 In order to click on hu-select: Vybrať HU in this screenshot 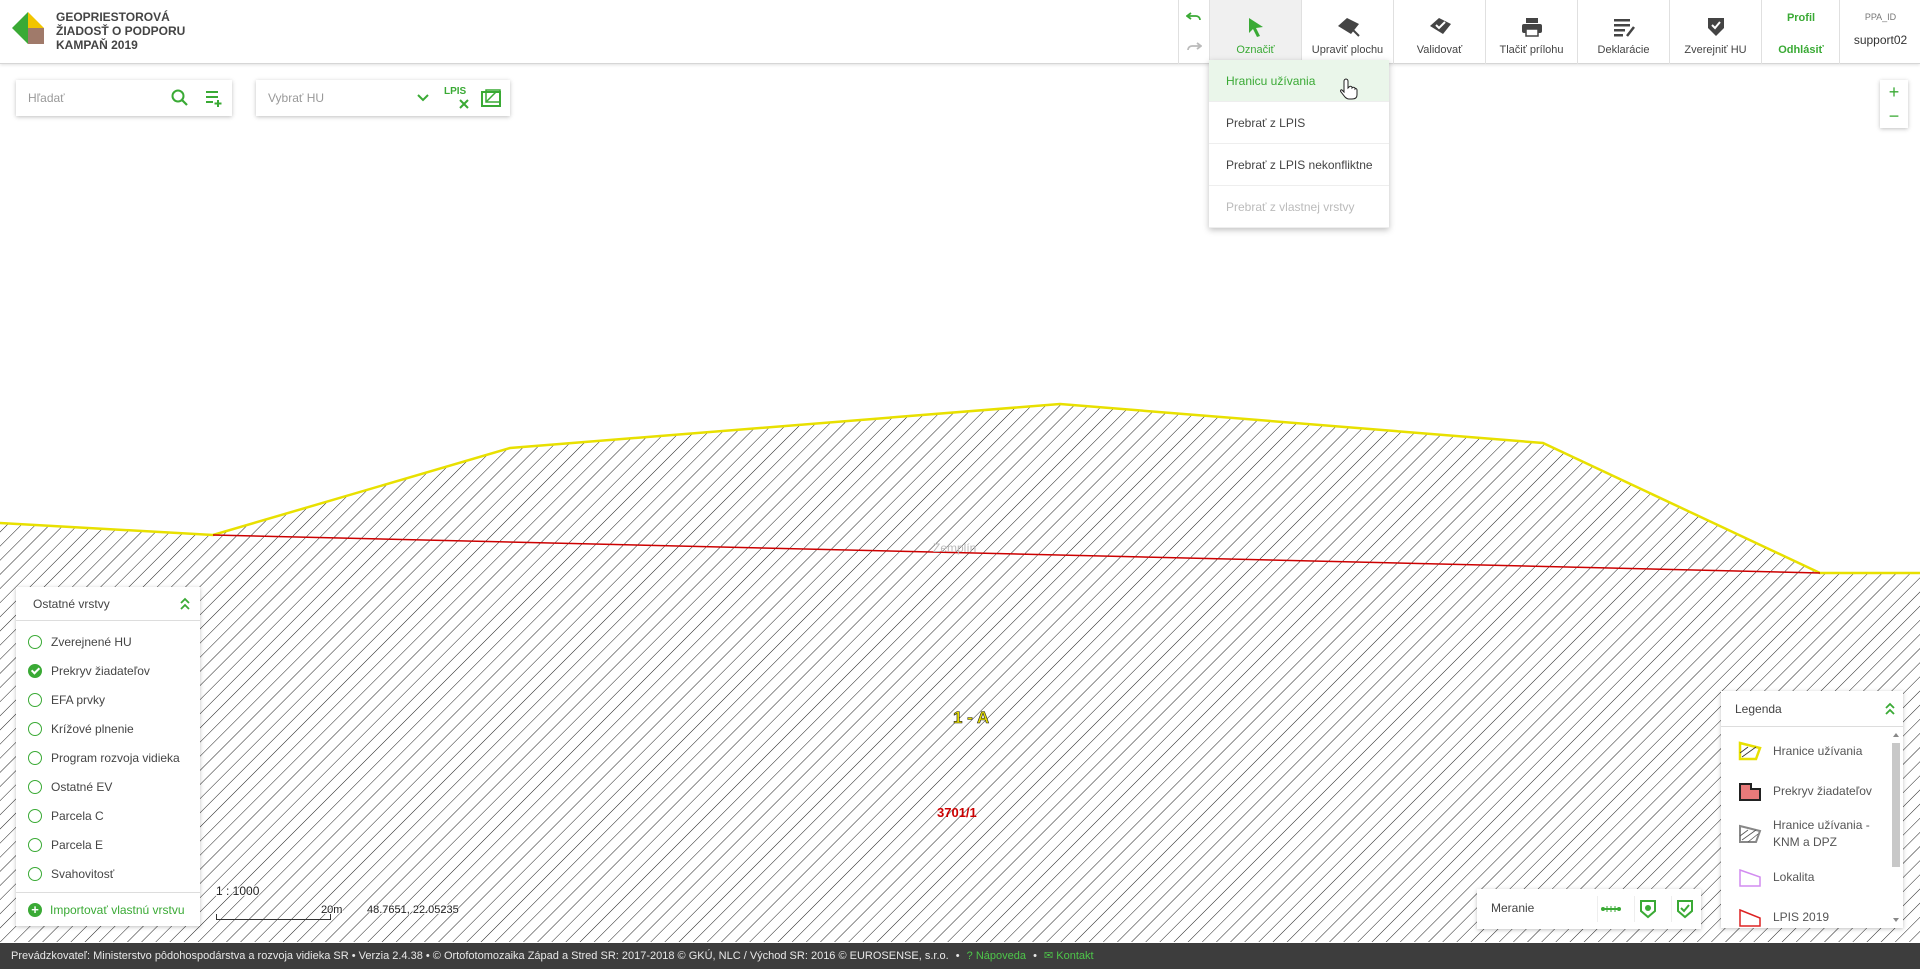, I will do `click(345, 98)`.